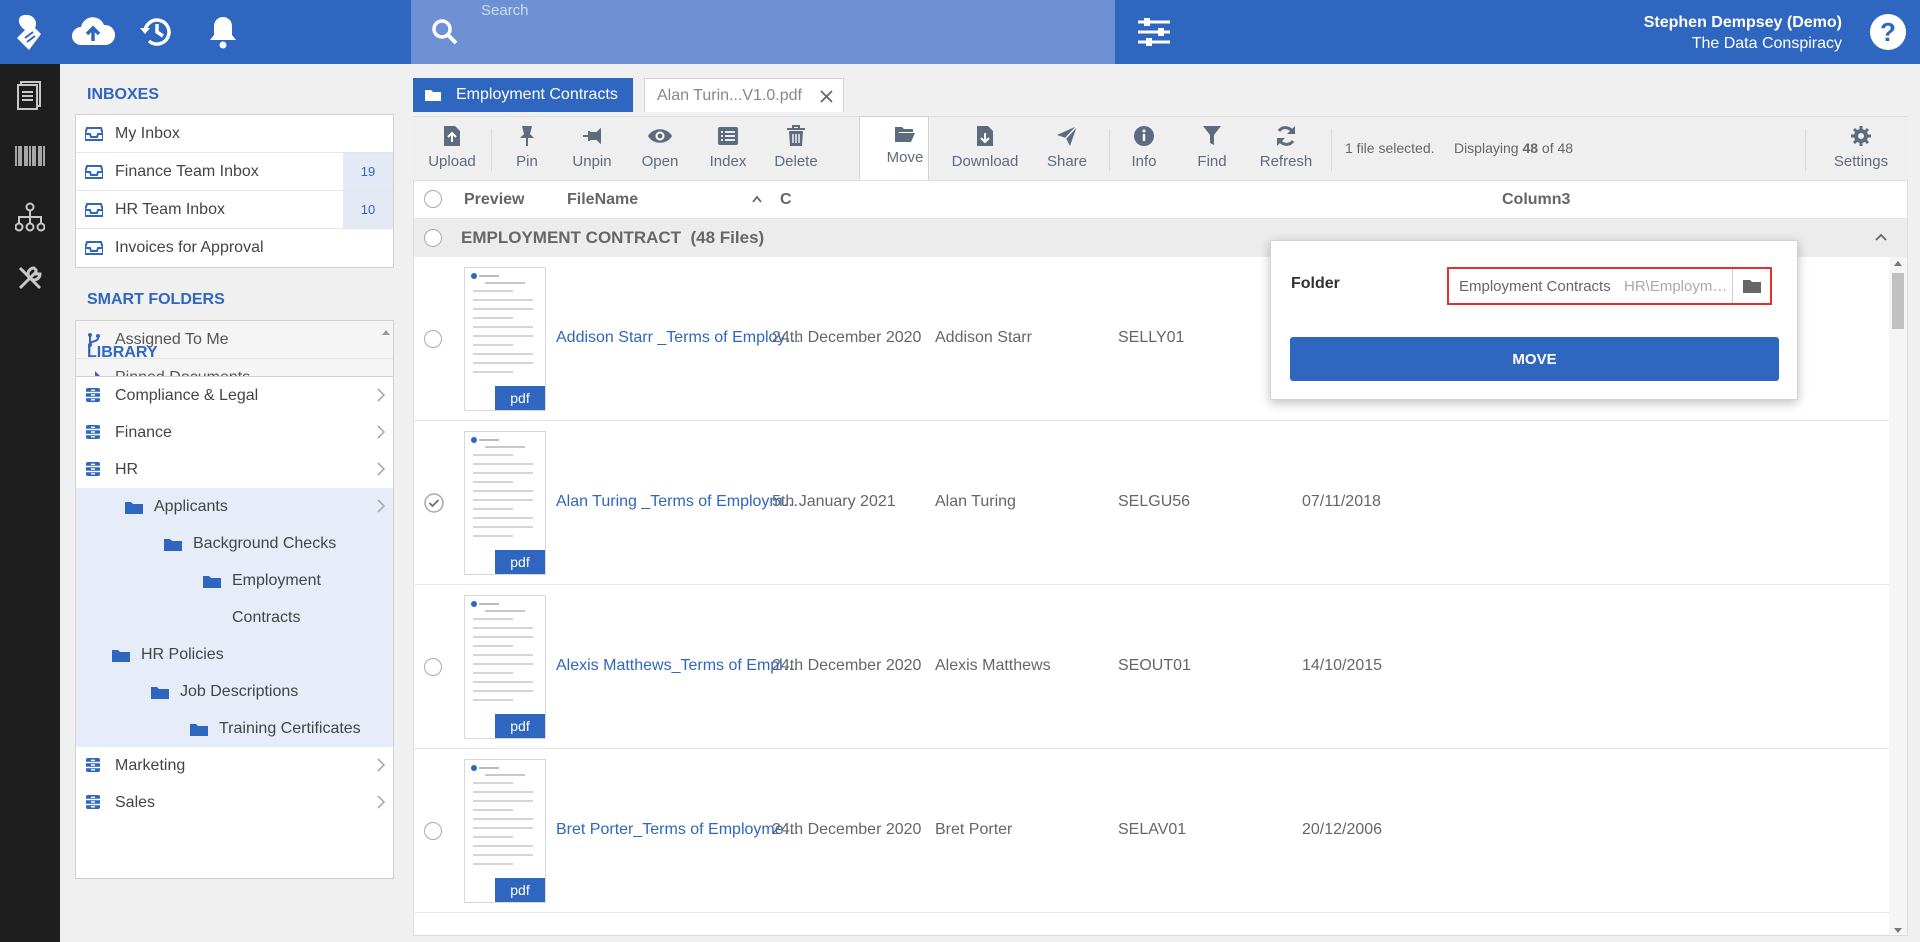  Describe the element at coordinates (1888, 32) in the screenshot. I see `help-icon: ?` at that location.